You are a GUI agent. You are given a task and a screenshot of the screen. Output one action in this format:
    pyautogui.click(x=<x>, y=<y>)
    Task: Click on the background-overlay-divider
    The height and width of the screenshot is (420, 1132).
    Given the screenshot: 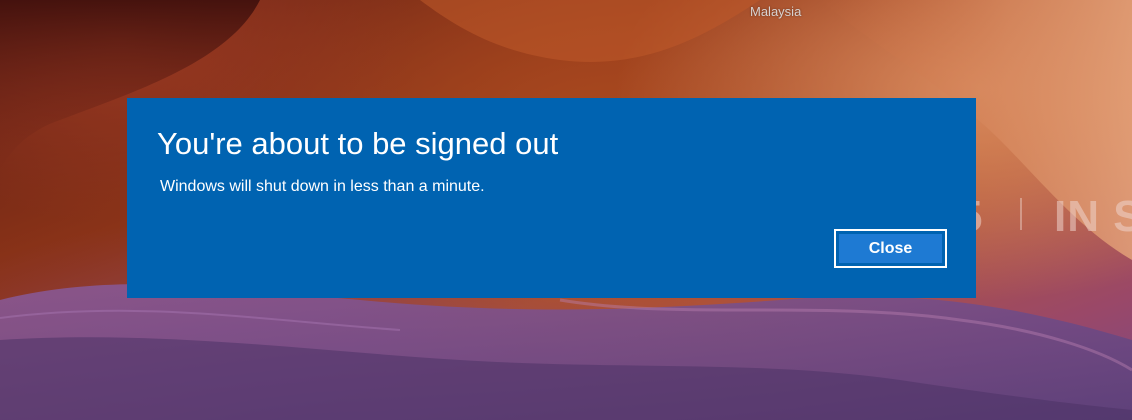 What is the action you would take?
    pyautogui.click(x=1021, y=214)
    